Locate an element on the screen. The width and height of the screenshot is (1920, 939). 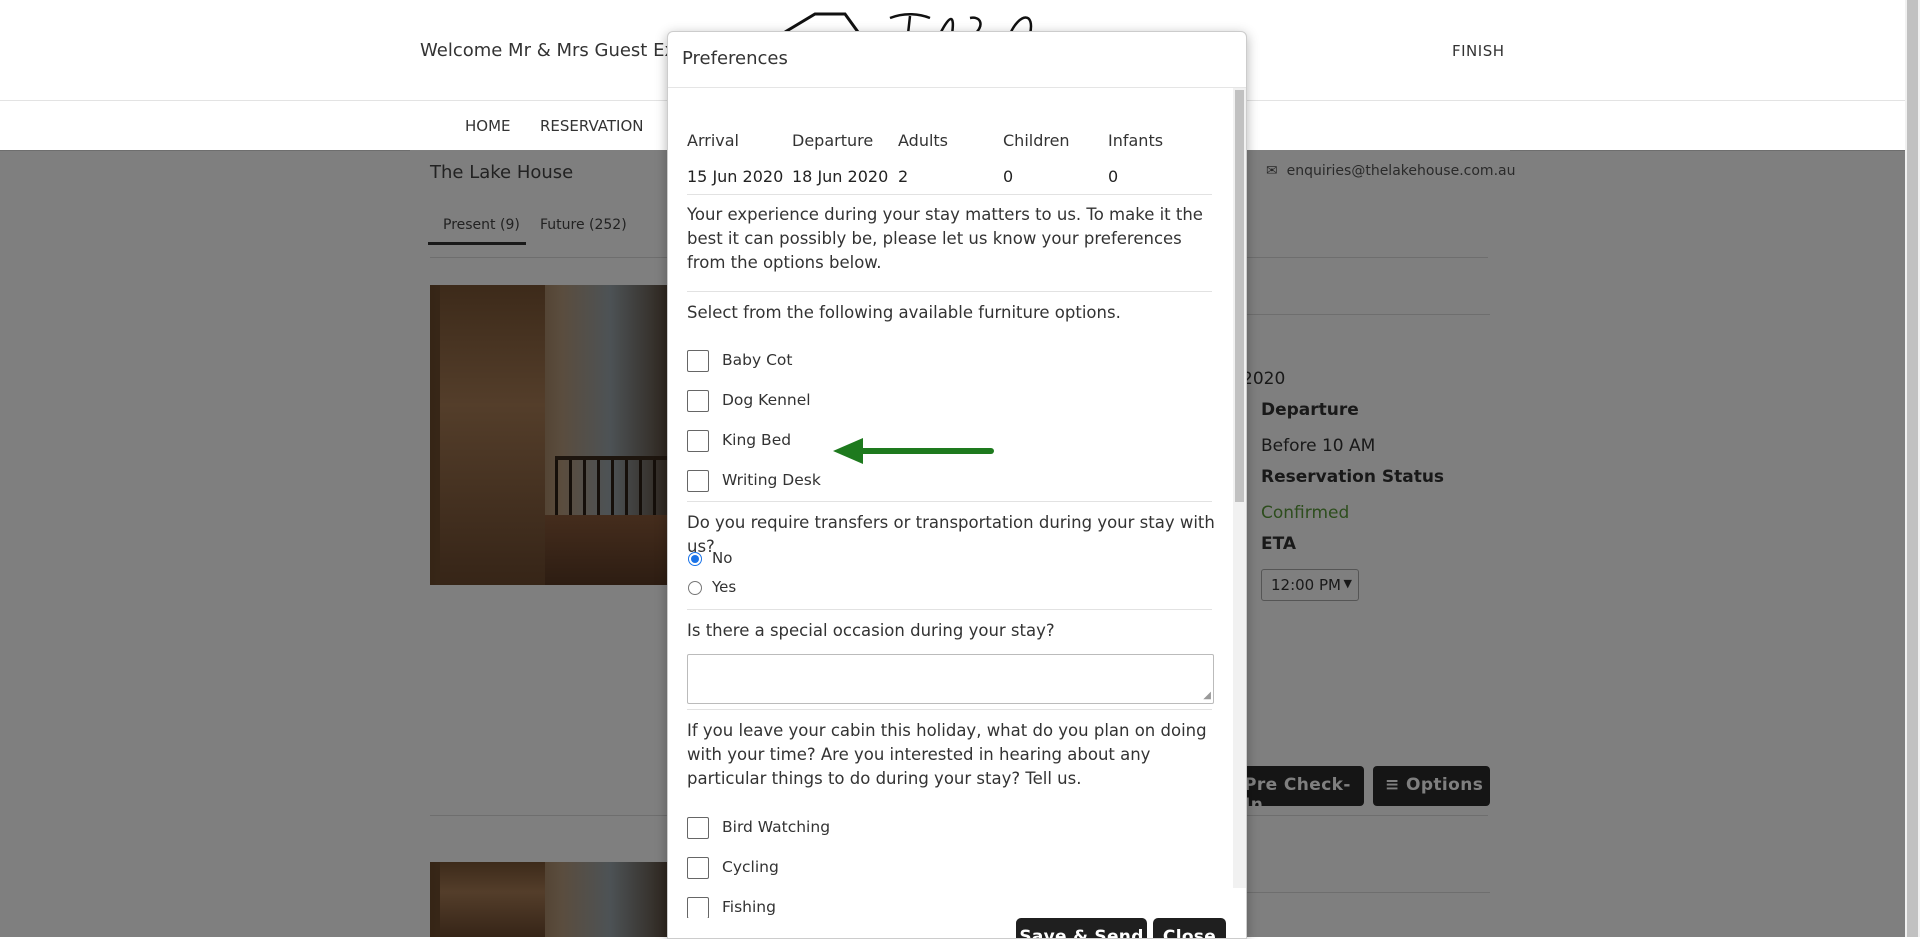
nav-home: HOME is located at coordinates (488, 126).